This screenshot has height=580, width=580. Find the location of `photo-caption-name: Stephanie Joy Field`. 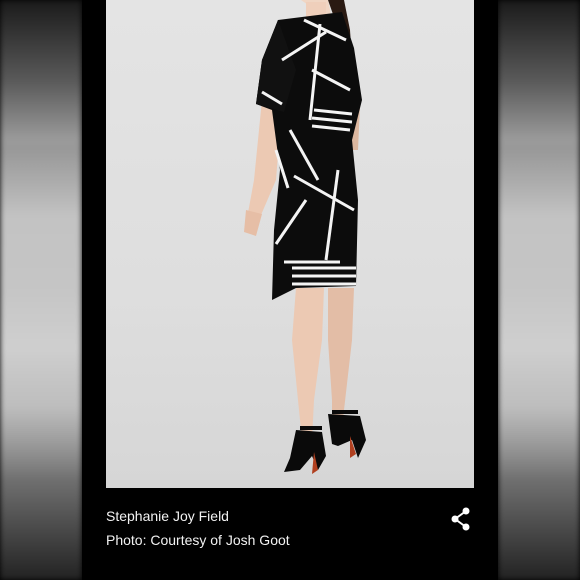

photo-caption-name: Stephanie Joy Field is located at coordinates (167, 516).